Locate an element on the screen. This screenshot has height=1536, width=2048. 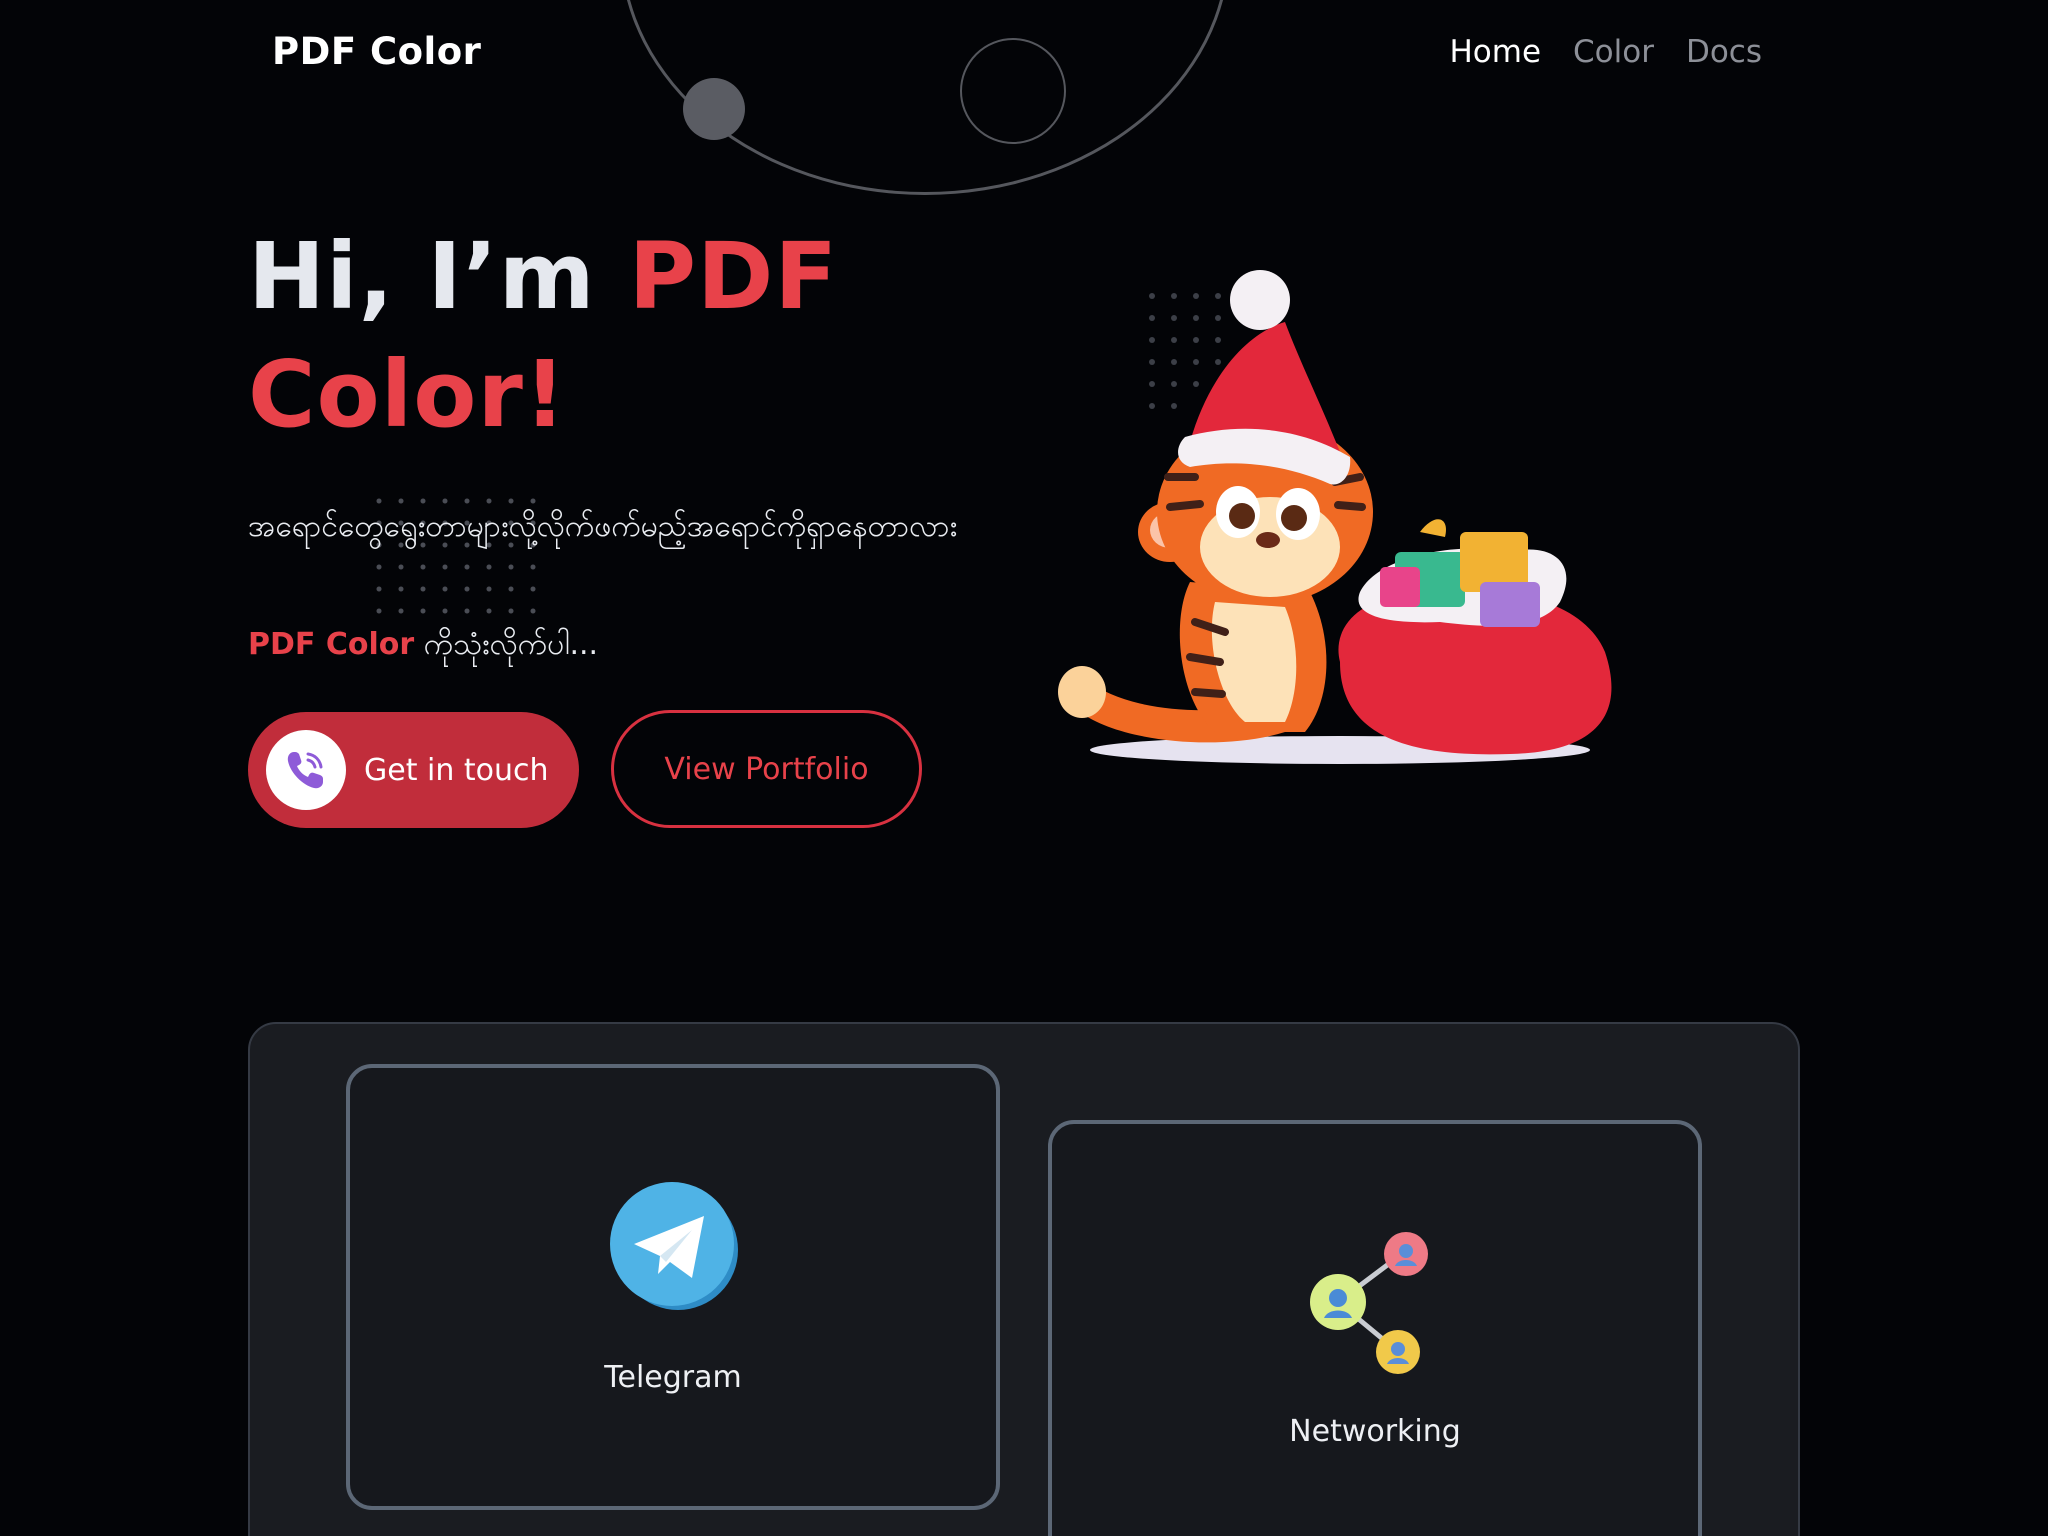
brand-logo: PDF Color is located at coordinates (376, 51).